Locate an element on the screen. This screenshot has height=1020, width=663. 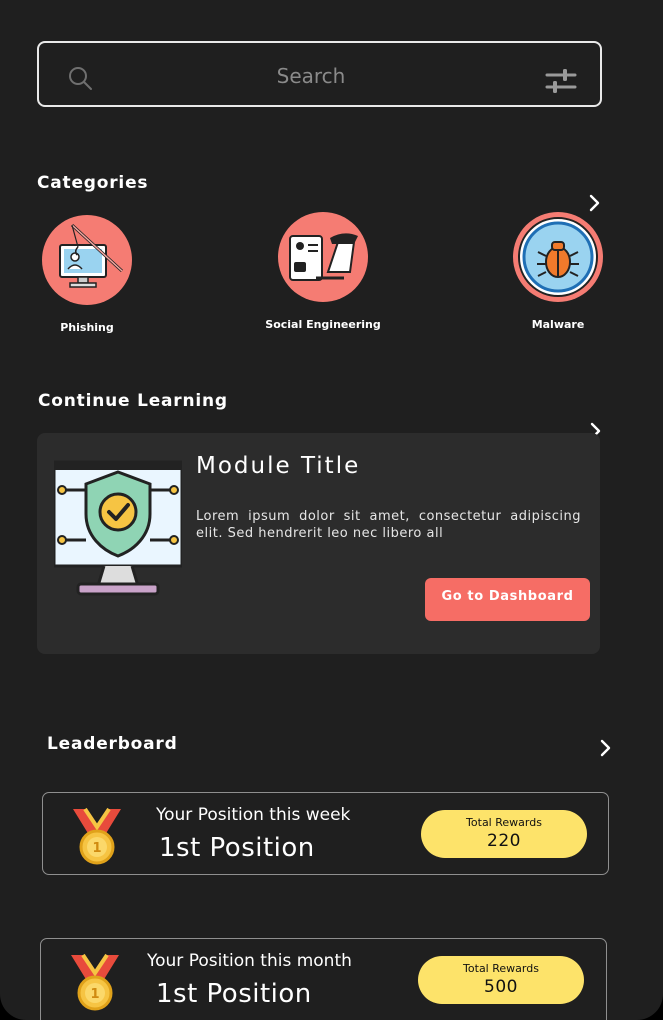
social-engineering-icon is located at coordinates (323, 257).